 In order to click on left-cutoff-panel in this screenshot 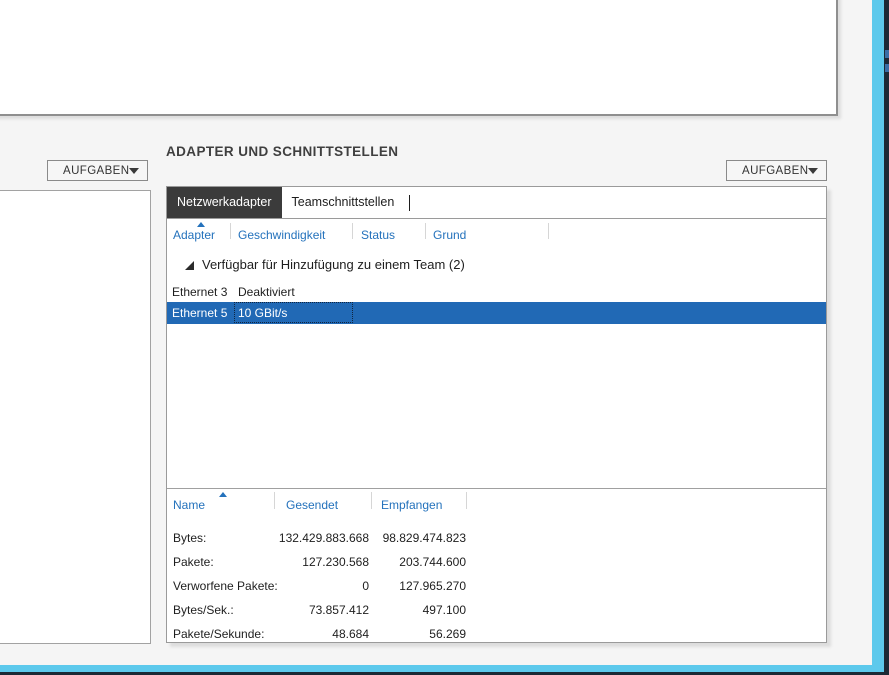, I will do `click(75, 417)`.